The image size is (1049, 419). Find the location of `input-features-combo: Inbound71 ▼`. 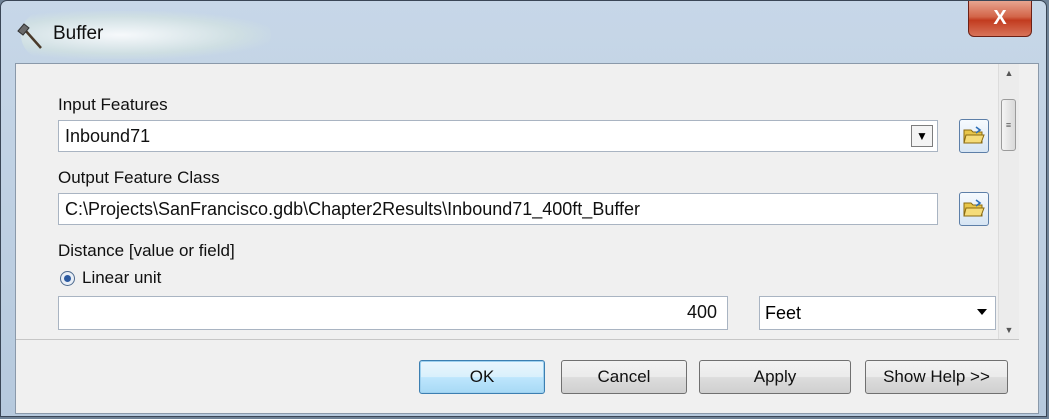

input-features-combo: Inbound71 ▼ is located at coordinates (498, 136).